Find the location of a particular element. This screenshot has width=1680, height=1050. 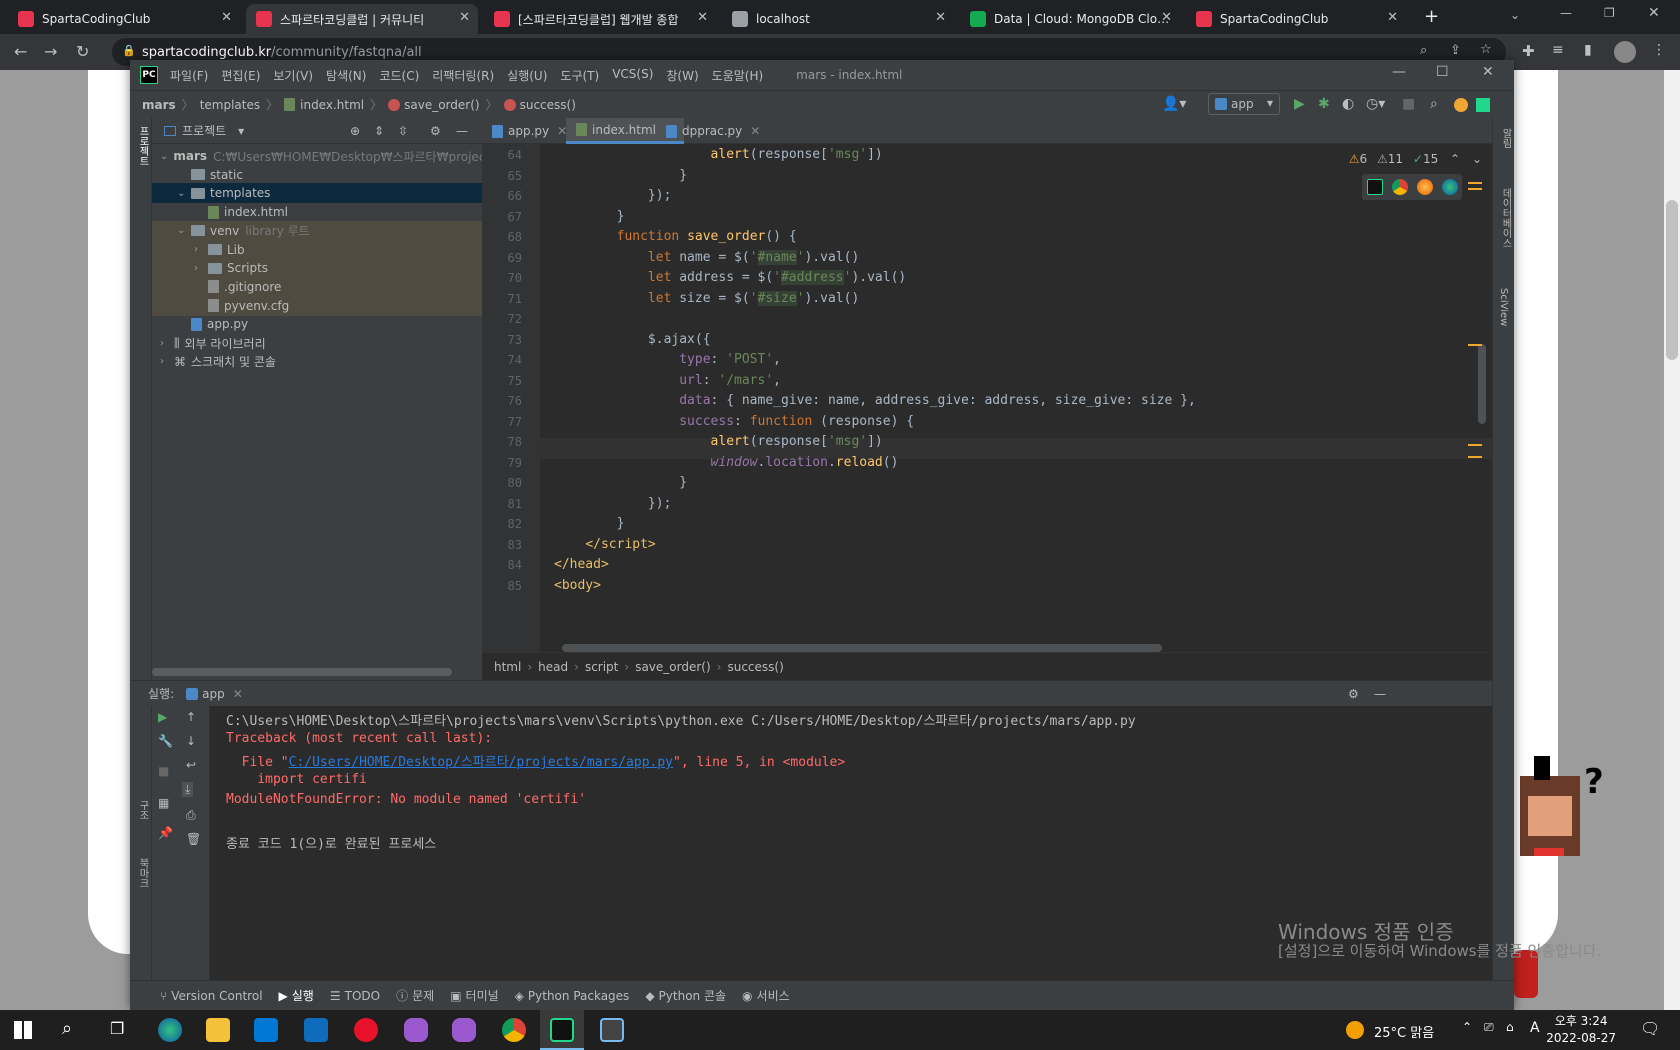

notification-icon: 🗨 is located at coordinates (1650, 1028).